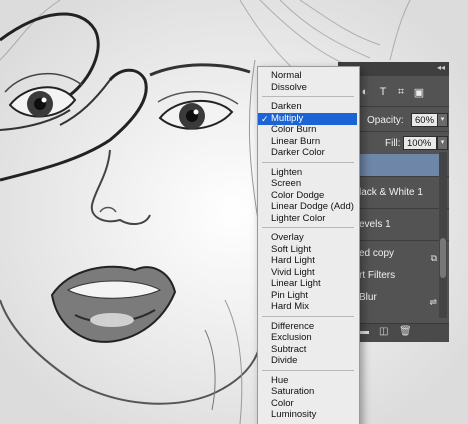  I want to click on type-filter-icon: T, so click(383, 92).